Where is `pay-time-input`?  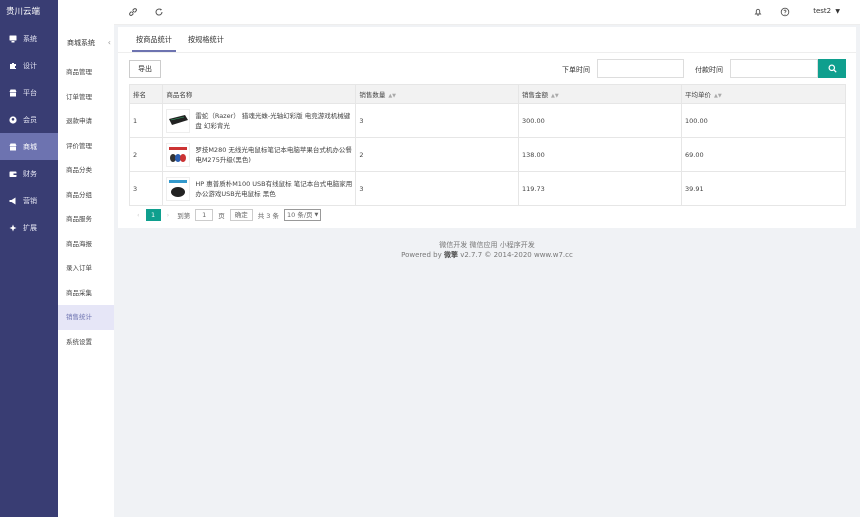 pay-time-input is located at coordinates (774, 68).